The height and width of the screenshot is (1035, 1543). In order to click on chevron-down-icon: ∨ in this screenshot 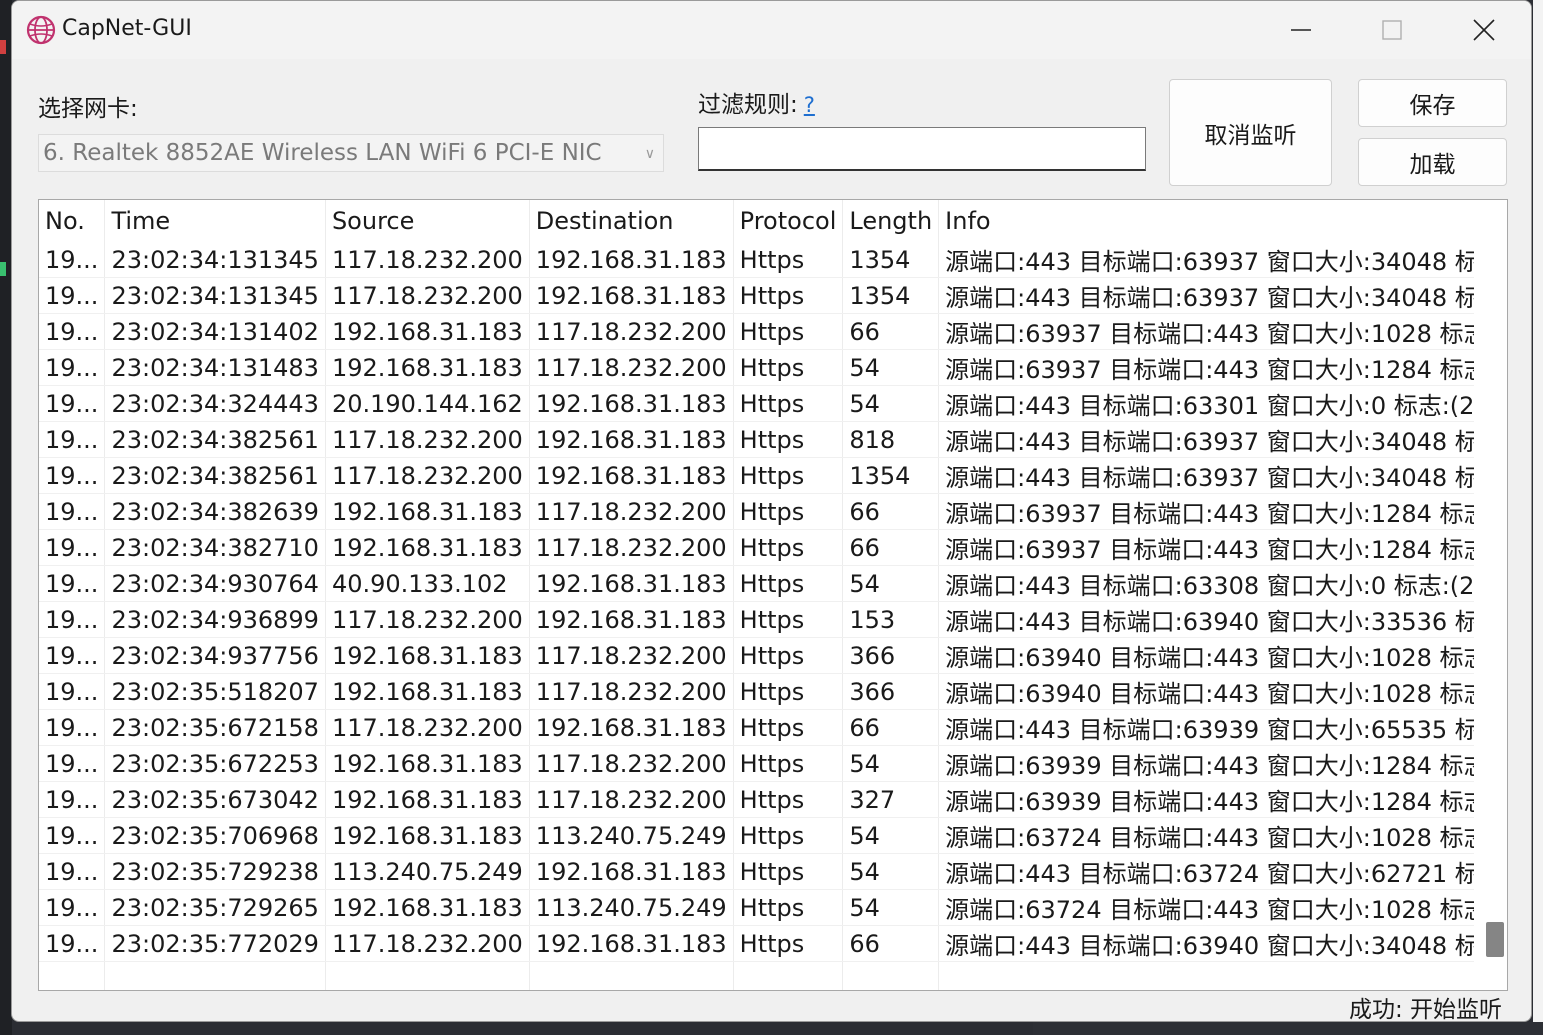, I will do `click(649, 154)`.